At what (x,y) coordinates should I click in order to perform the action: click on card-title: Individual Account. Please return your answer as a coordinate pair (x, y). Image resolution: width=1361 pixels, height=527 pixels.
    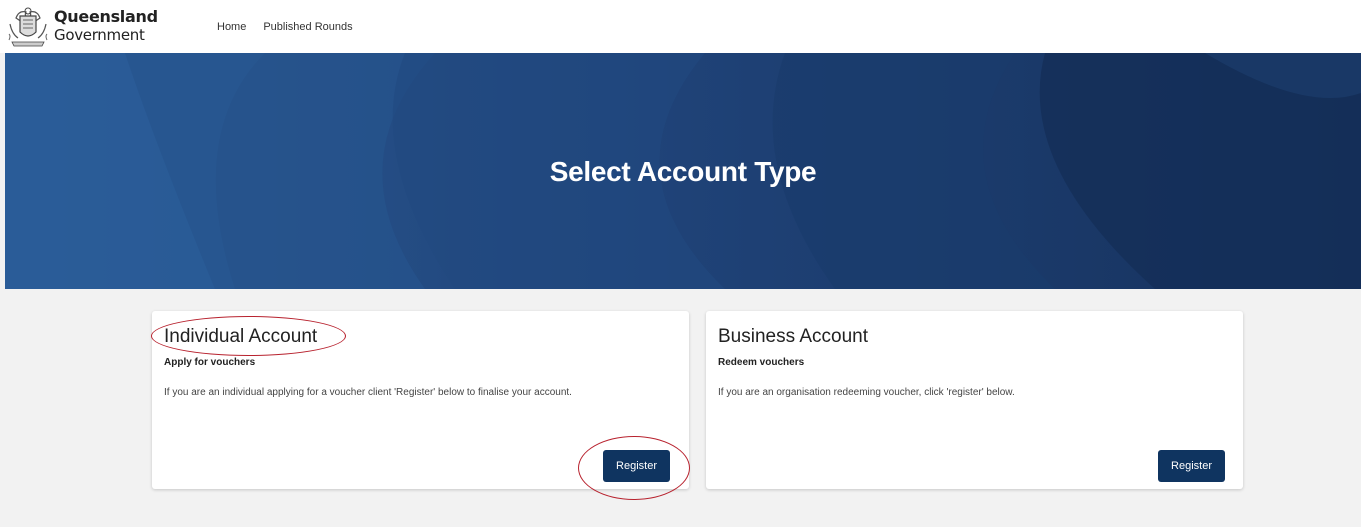
    Looking at the image, I should click on (241, 336).